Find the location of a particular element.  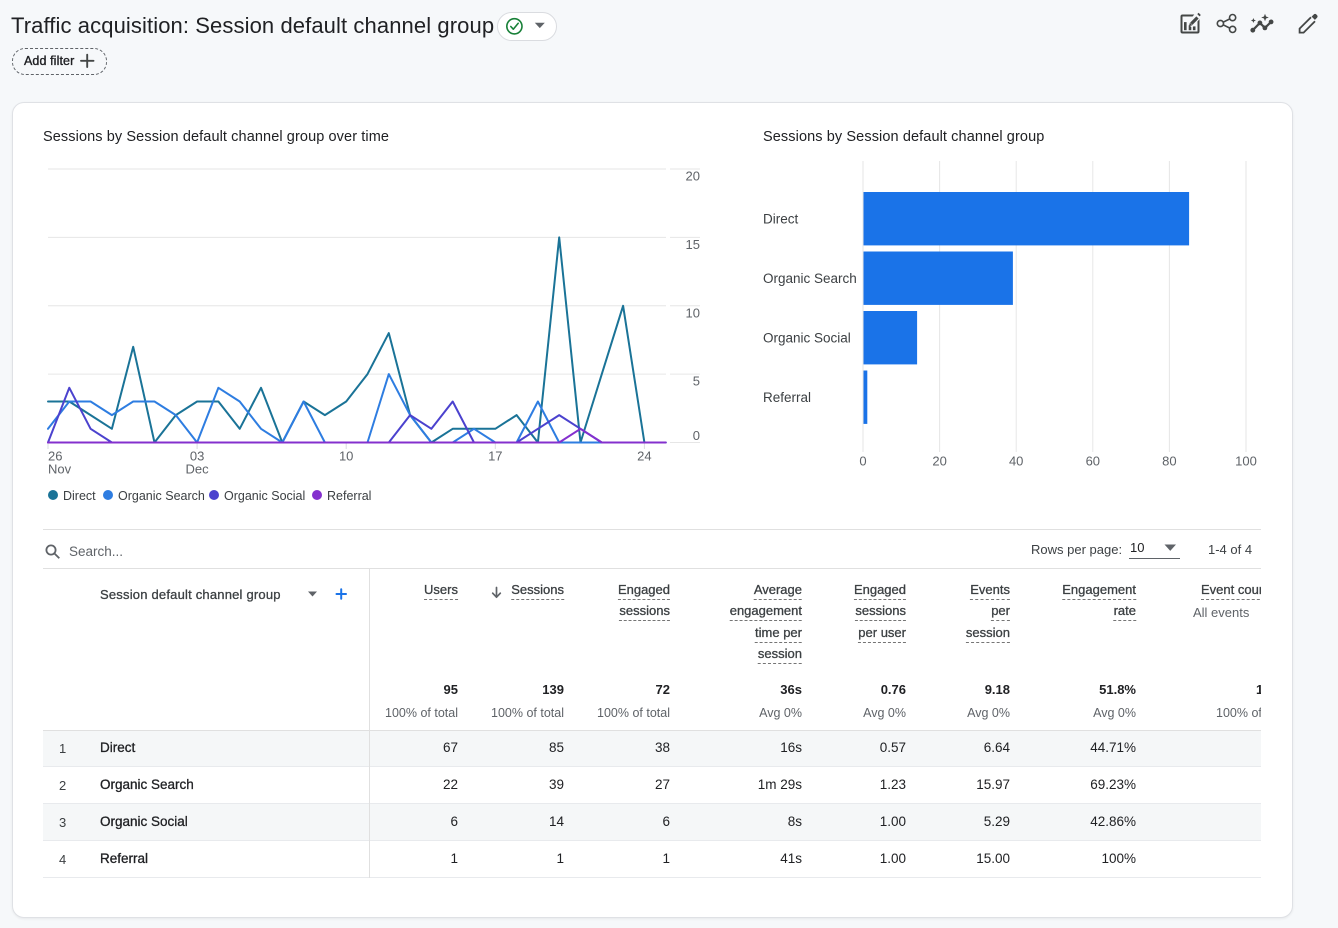

svg-text: 5 is located at coordinates (696, 381).